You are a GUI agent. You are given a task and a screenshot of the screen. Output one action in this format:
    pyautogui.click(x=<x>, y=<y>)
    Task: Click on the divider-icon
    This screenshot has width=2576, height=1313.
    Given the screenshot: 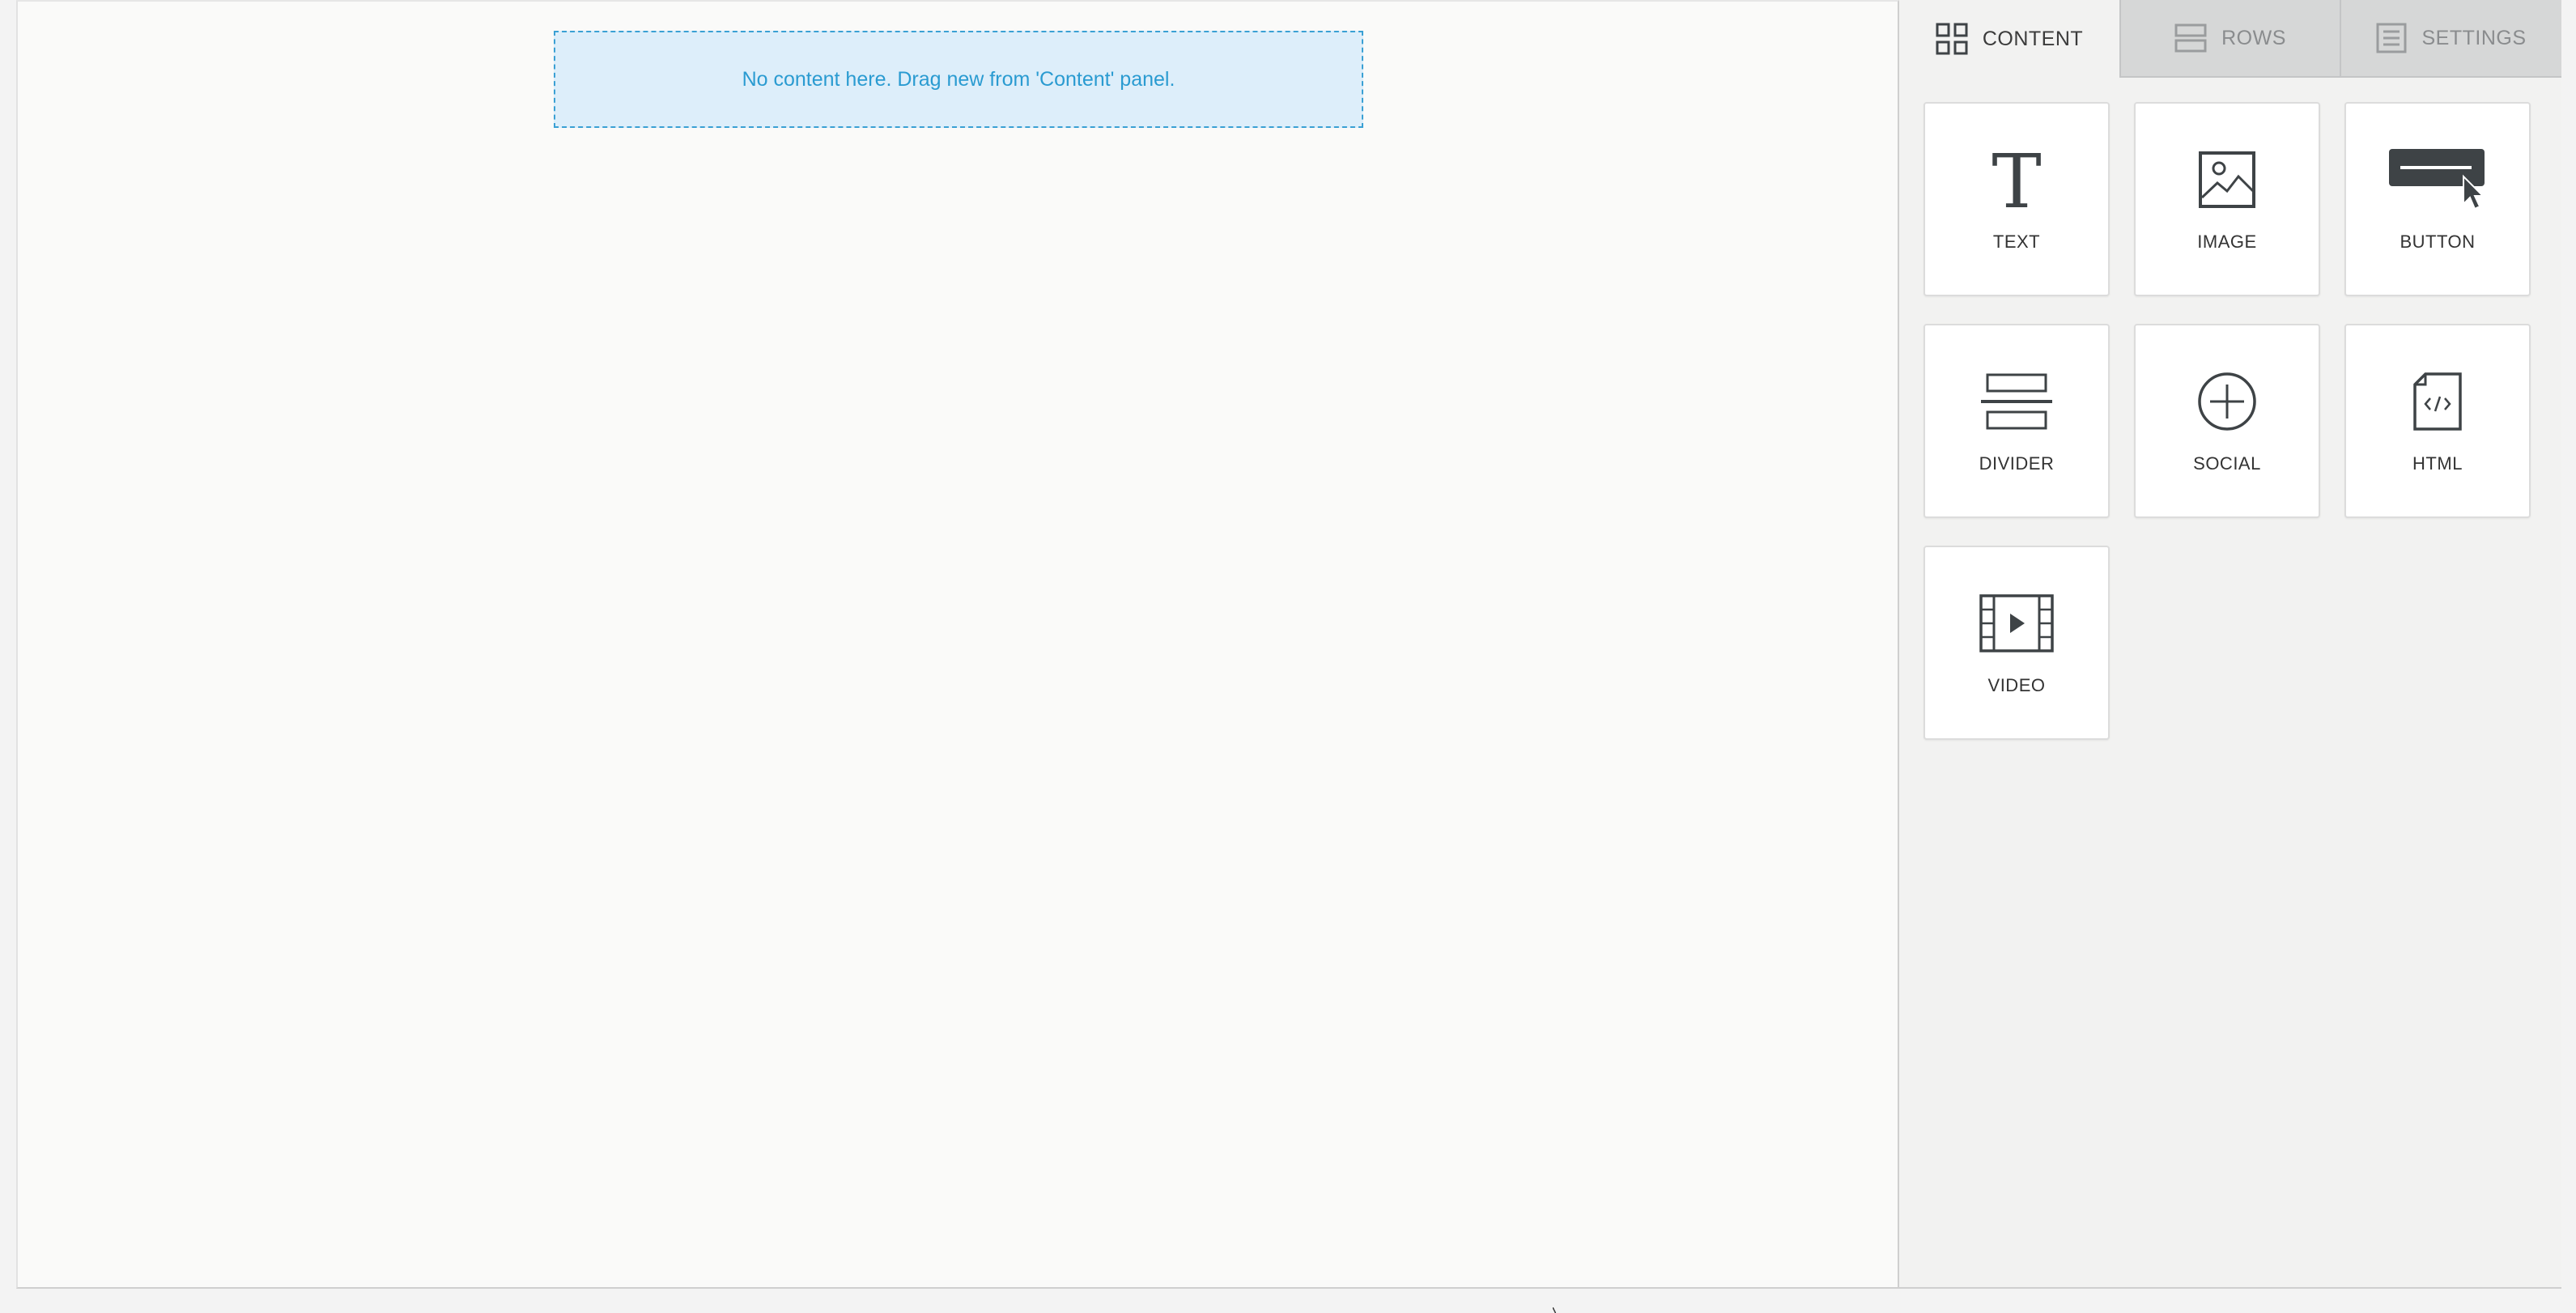 What is the action you would take?
    pyautogui.click(x=2017, y=401)
    